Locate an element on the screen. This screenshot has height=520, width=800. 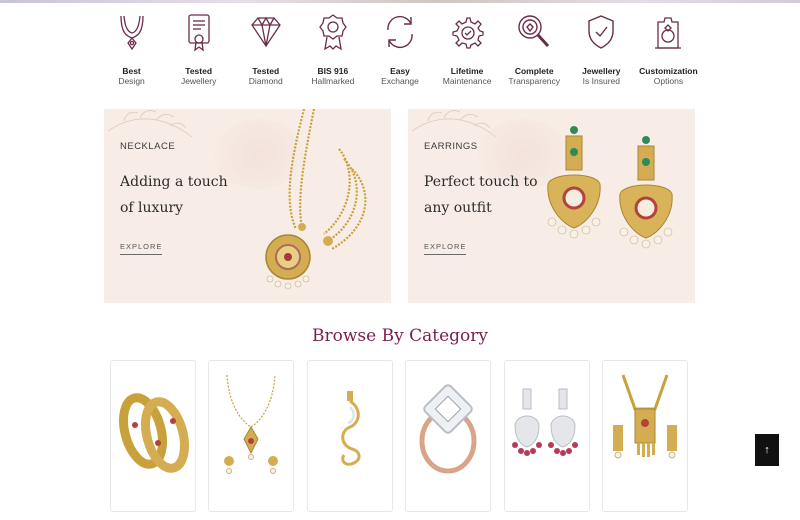
feature-title: Lifetime is located at coordinates (467, 71).